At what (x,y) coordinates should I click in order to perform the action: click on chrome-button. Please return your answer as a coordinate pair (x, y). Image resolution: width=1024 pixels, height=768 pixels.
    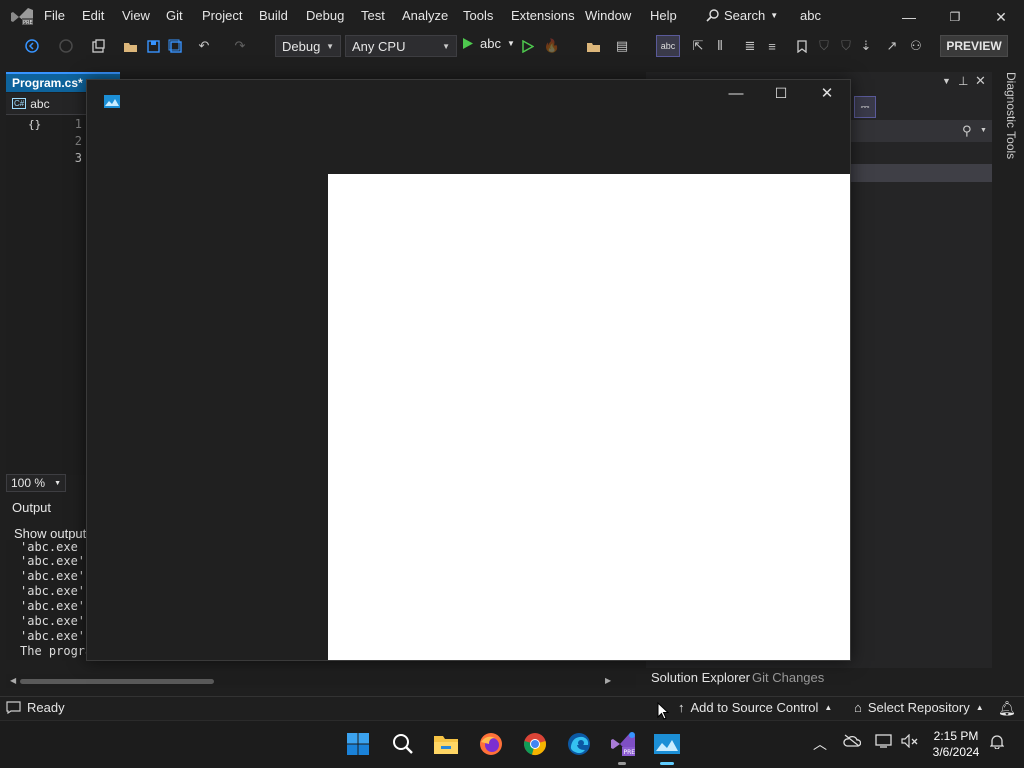
    Looking at the image, I should click on (535, 744).